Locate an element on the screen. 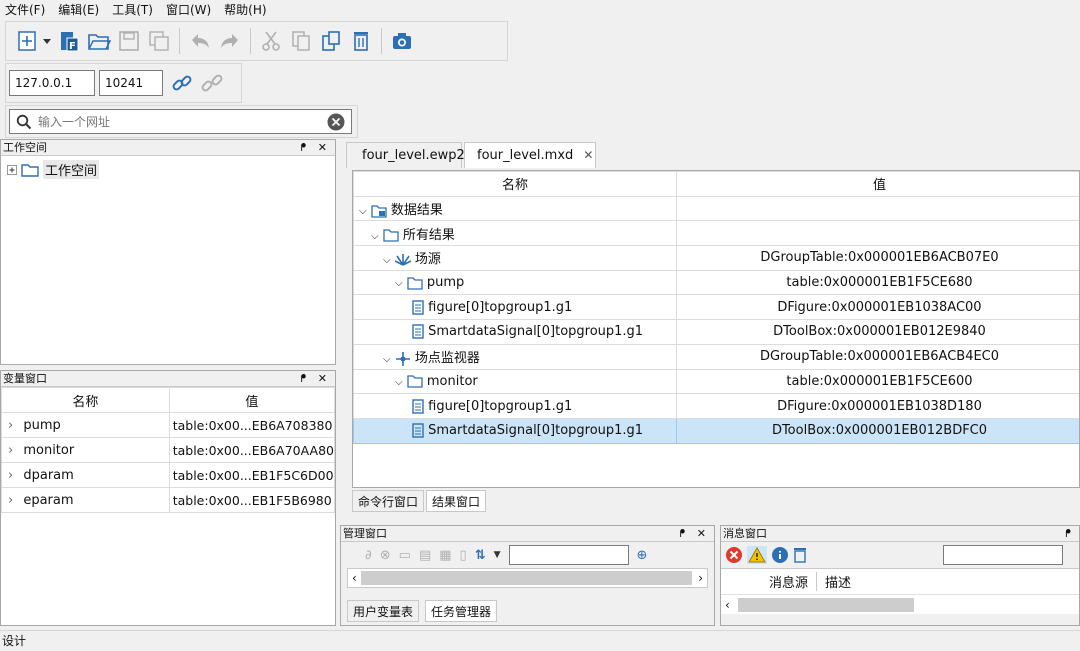 This screenshot has height=651, width=1080. cut-icon is located at coordinates (271, 41).